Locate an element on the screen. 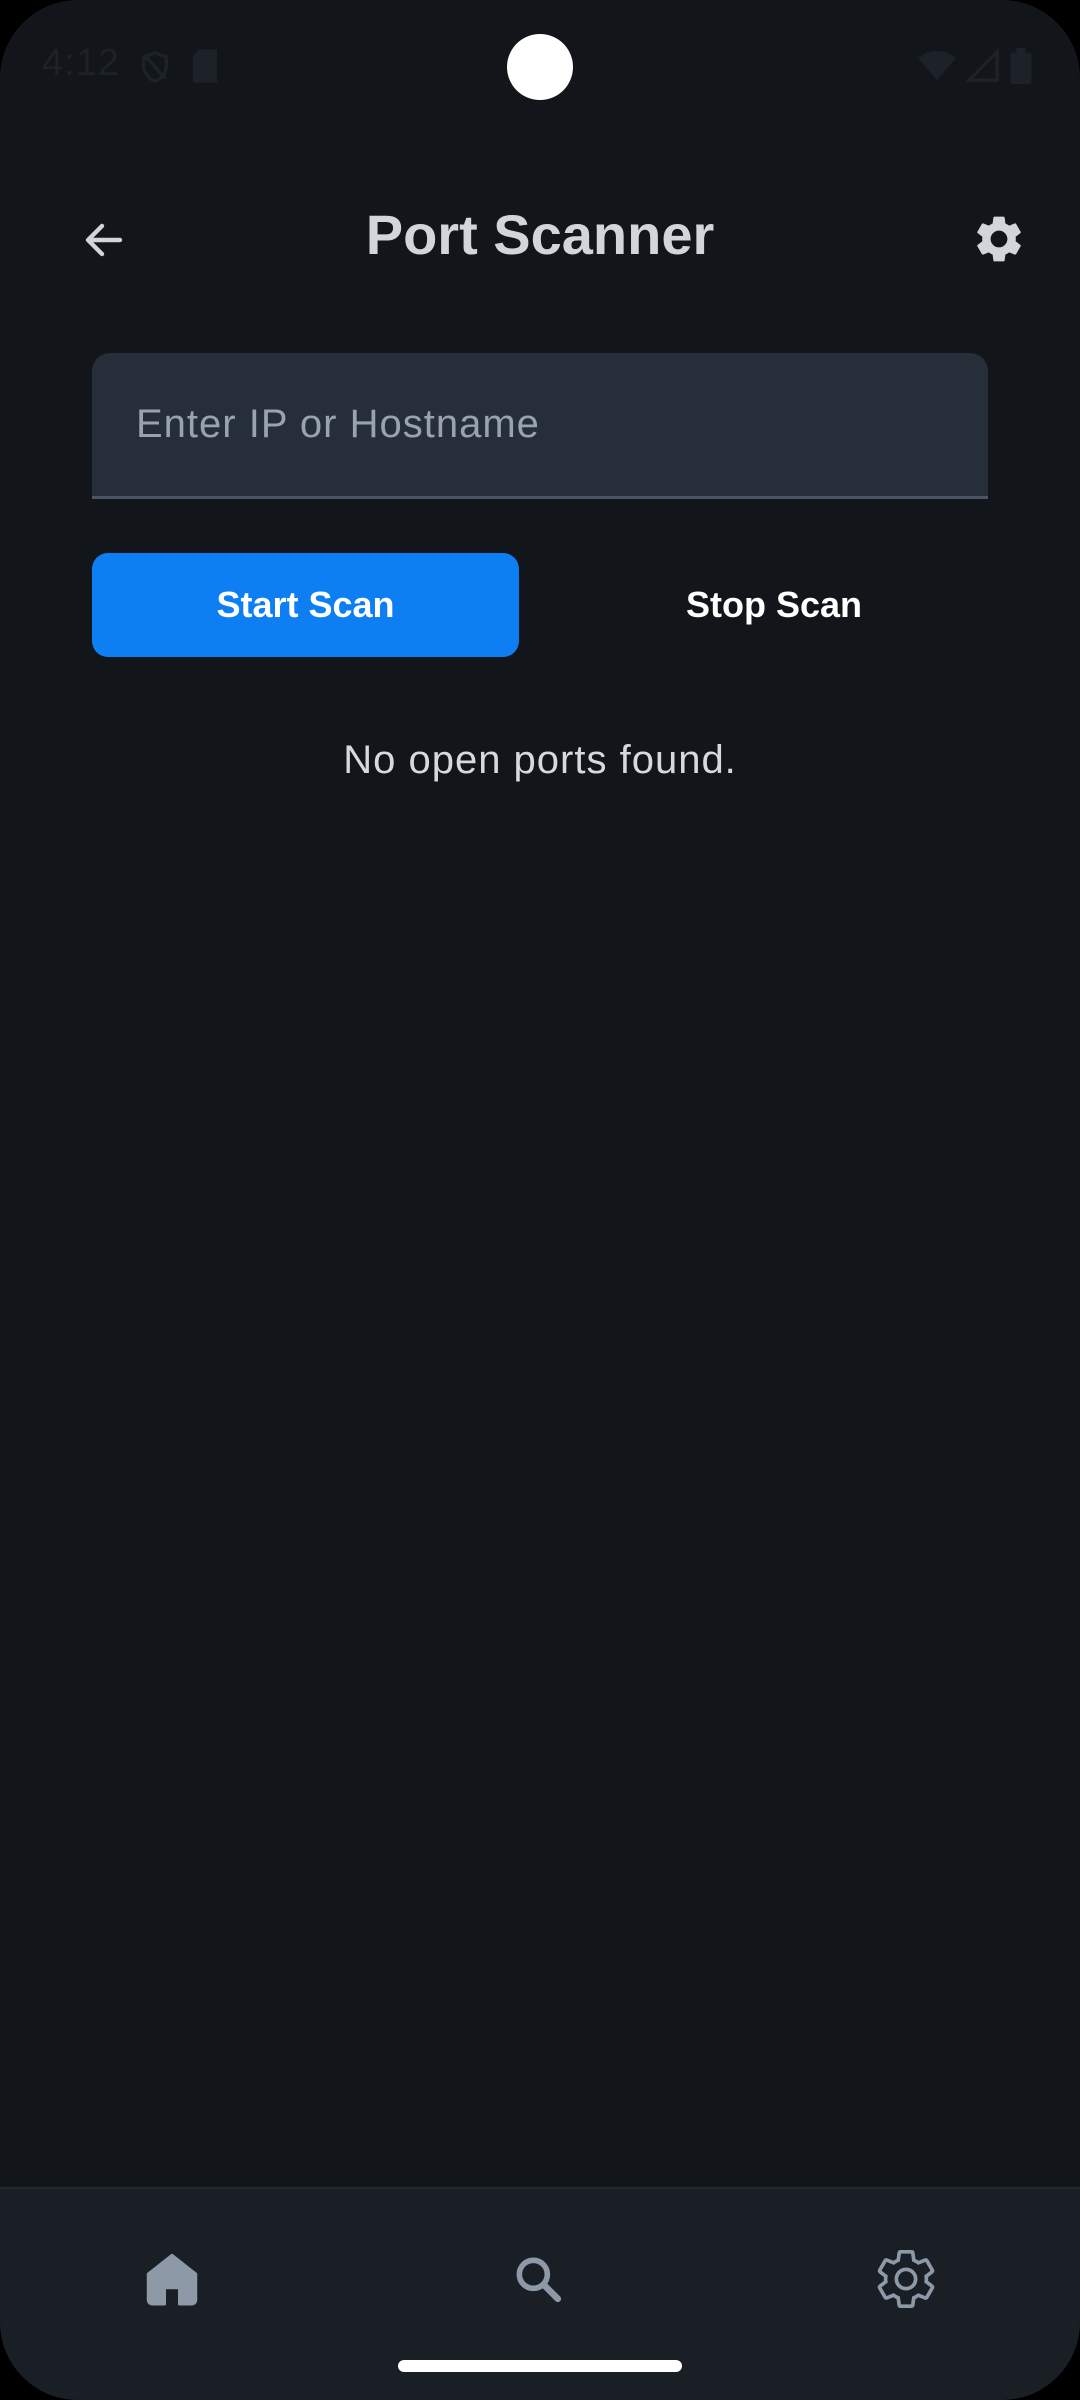 This screenshot has width=1080, height=2400. nav-search is located at coordinates (538, 2281).